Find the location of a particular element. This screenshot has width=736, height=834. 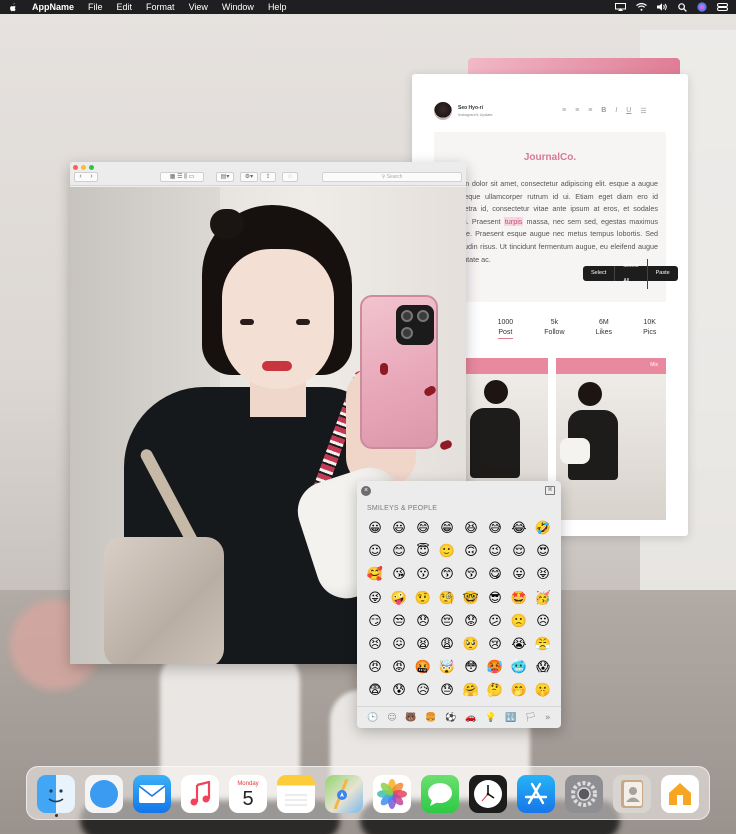

emoji-button: 😍 is located at coordinates (543, 551).